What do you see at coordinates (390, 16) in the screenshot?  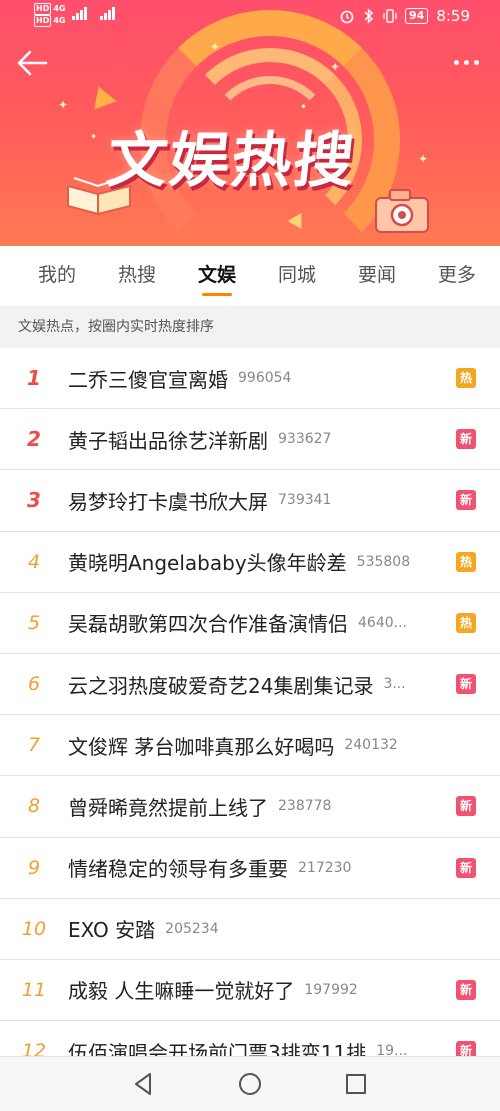 I see `vibrate-icon` at bounding box center [390, 16].